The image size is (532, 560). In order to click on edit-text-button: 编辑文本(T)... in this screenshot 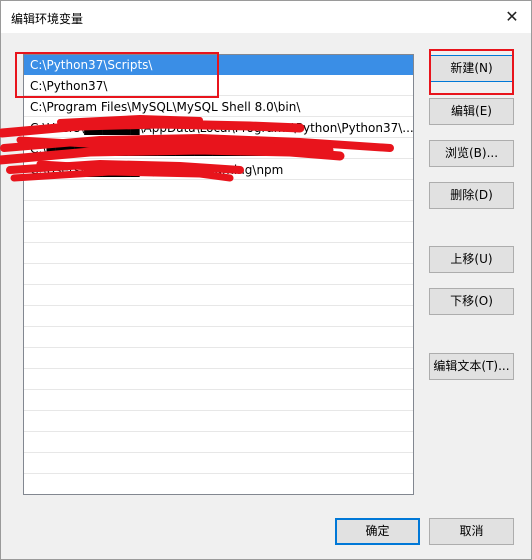, I will do `click(471, 366)`.